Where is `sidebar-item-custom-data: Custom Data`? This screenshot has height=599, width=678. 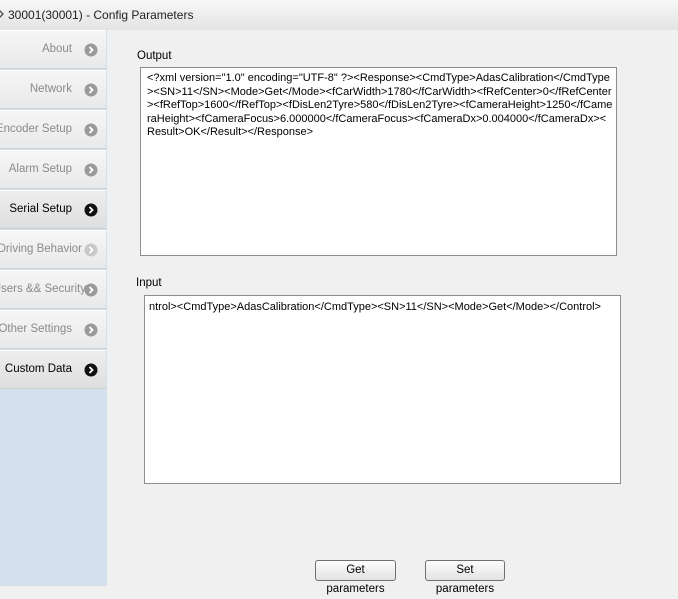 sidebar-item-custom-data: Custom Data is located at coordinates (53, 369).